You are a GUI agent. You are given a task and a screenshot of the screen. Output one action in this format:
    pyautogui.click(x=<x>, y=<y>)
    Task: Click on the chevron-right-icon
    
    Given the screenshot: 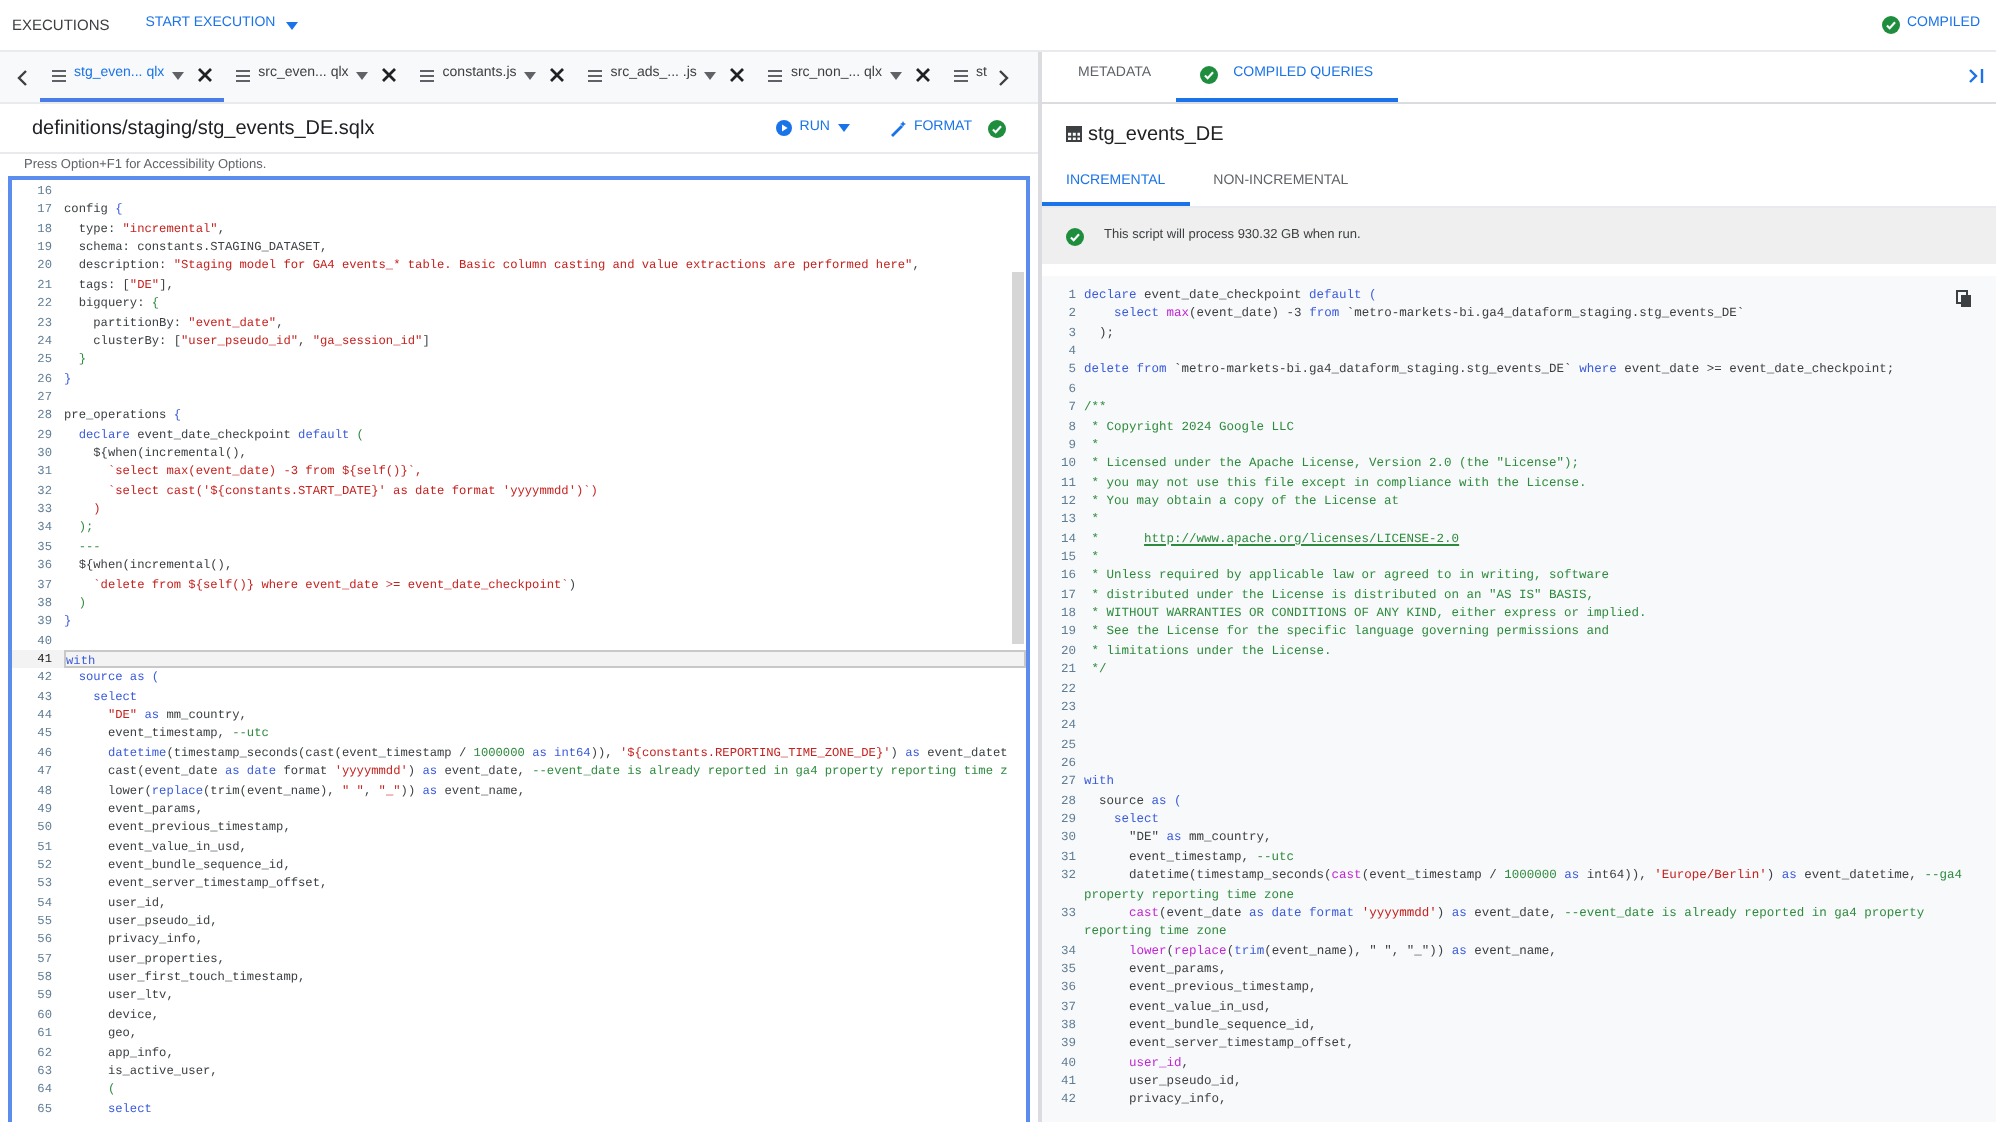 What is the action you would take?
    pyautogui.click(x=1004, y=77)
    